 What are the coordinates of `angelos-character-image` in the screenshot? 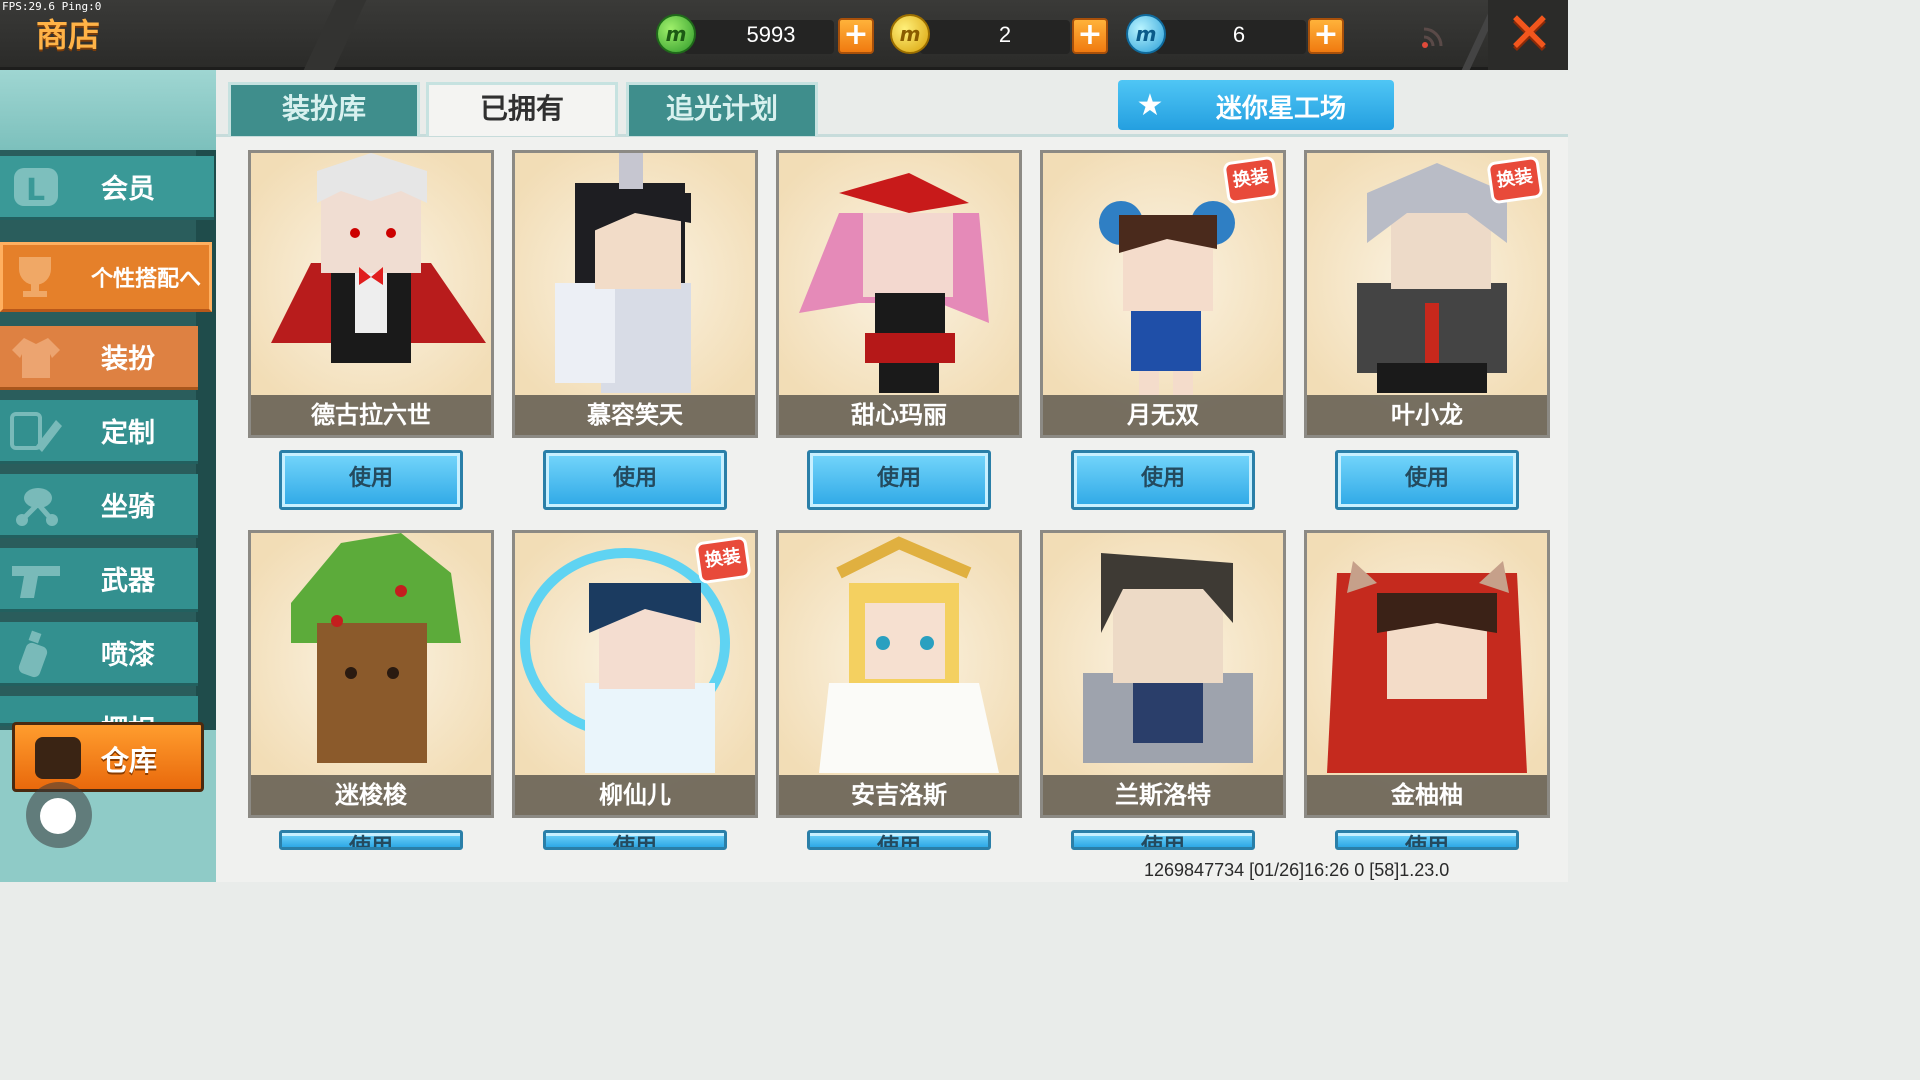 It's located at (909, 654).